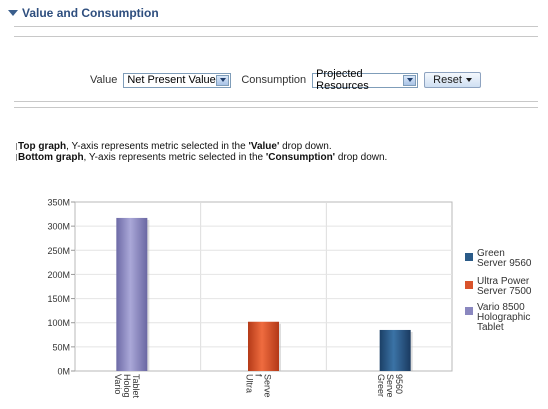 The image size is (548, 409). I want to click on x-category-label: Holog, so click(127, 386).